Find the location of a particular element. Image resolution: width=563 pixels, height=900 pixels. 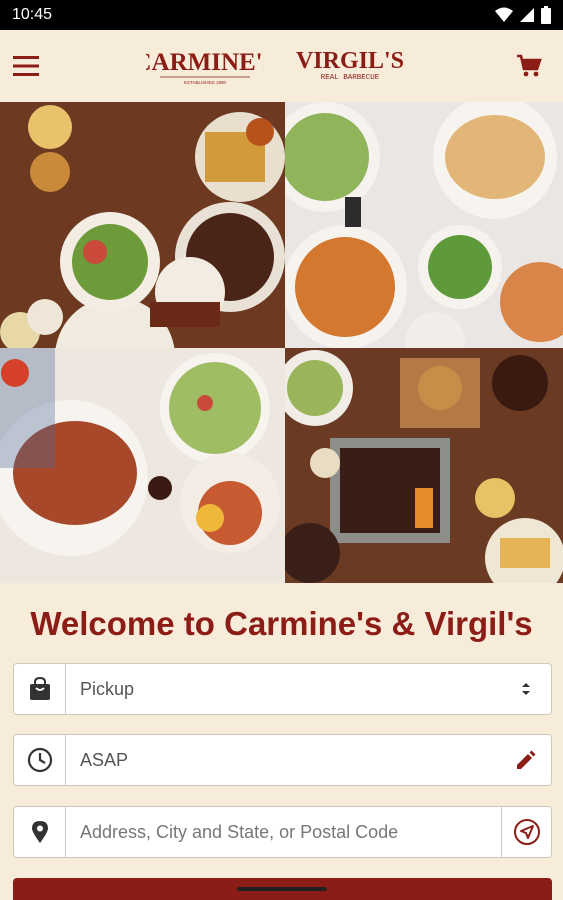

clock-icon is located at coordinates (39, 760).